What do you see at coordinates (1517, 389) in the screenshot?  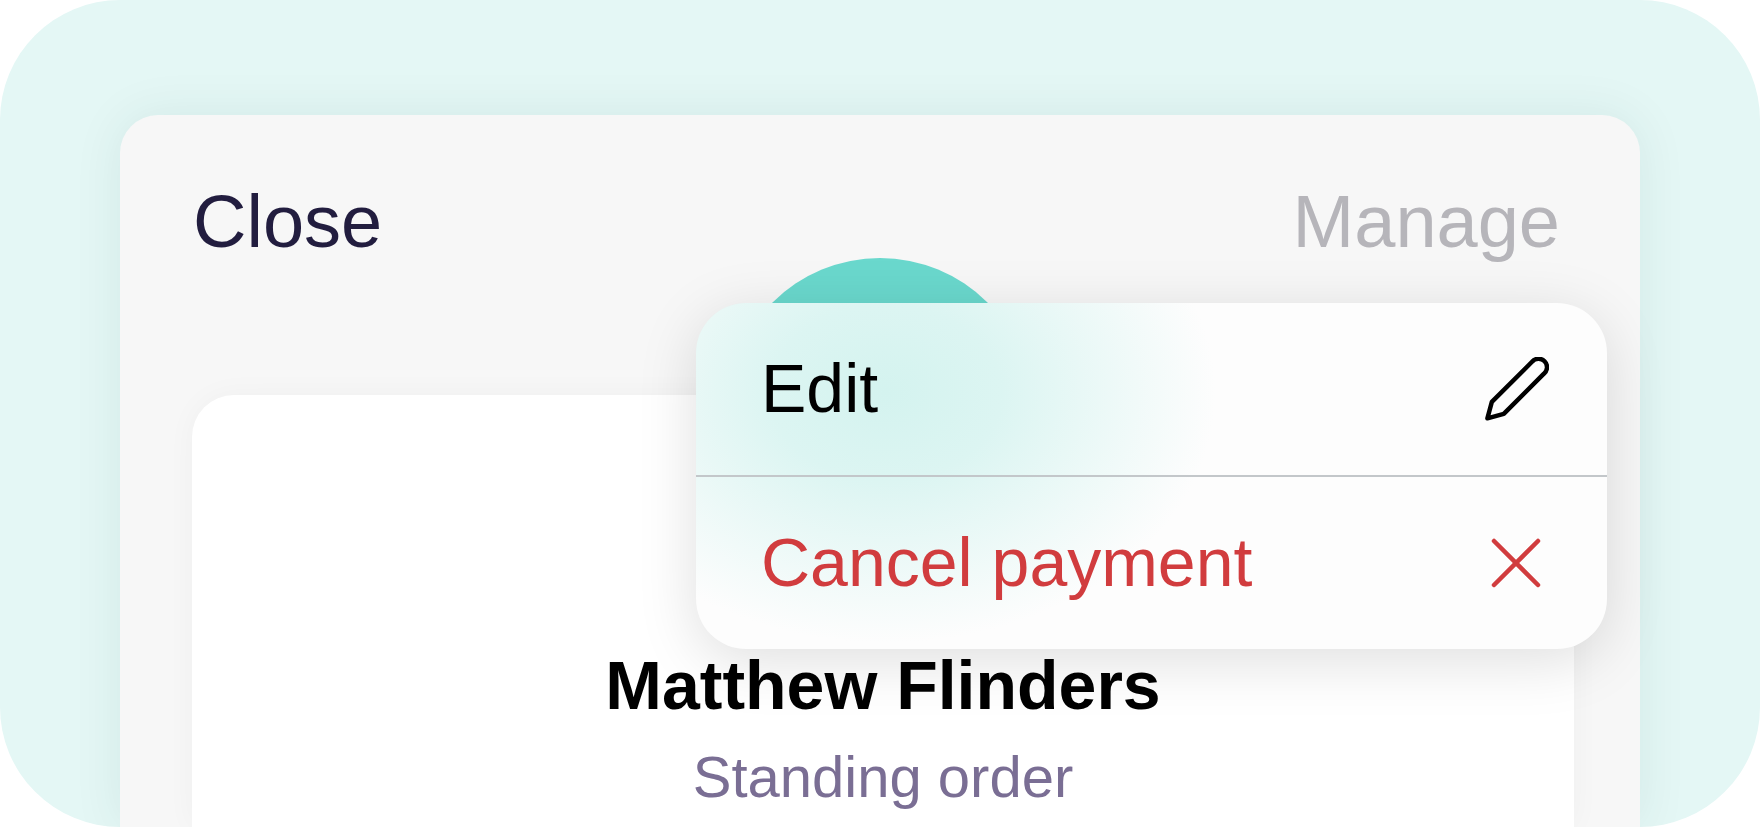 I see `pencil-icon` at bounding box center [1517, 389].